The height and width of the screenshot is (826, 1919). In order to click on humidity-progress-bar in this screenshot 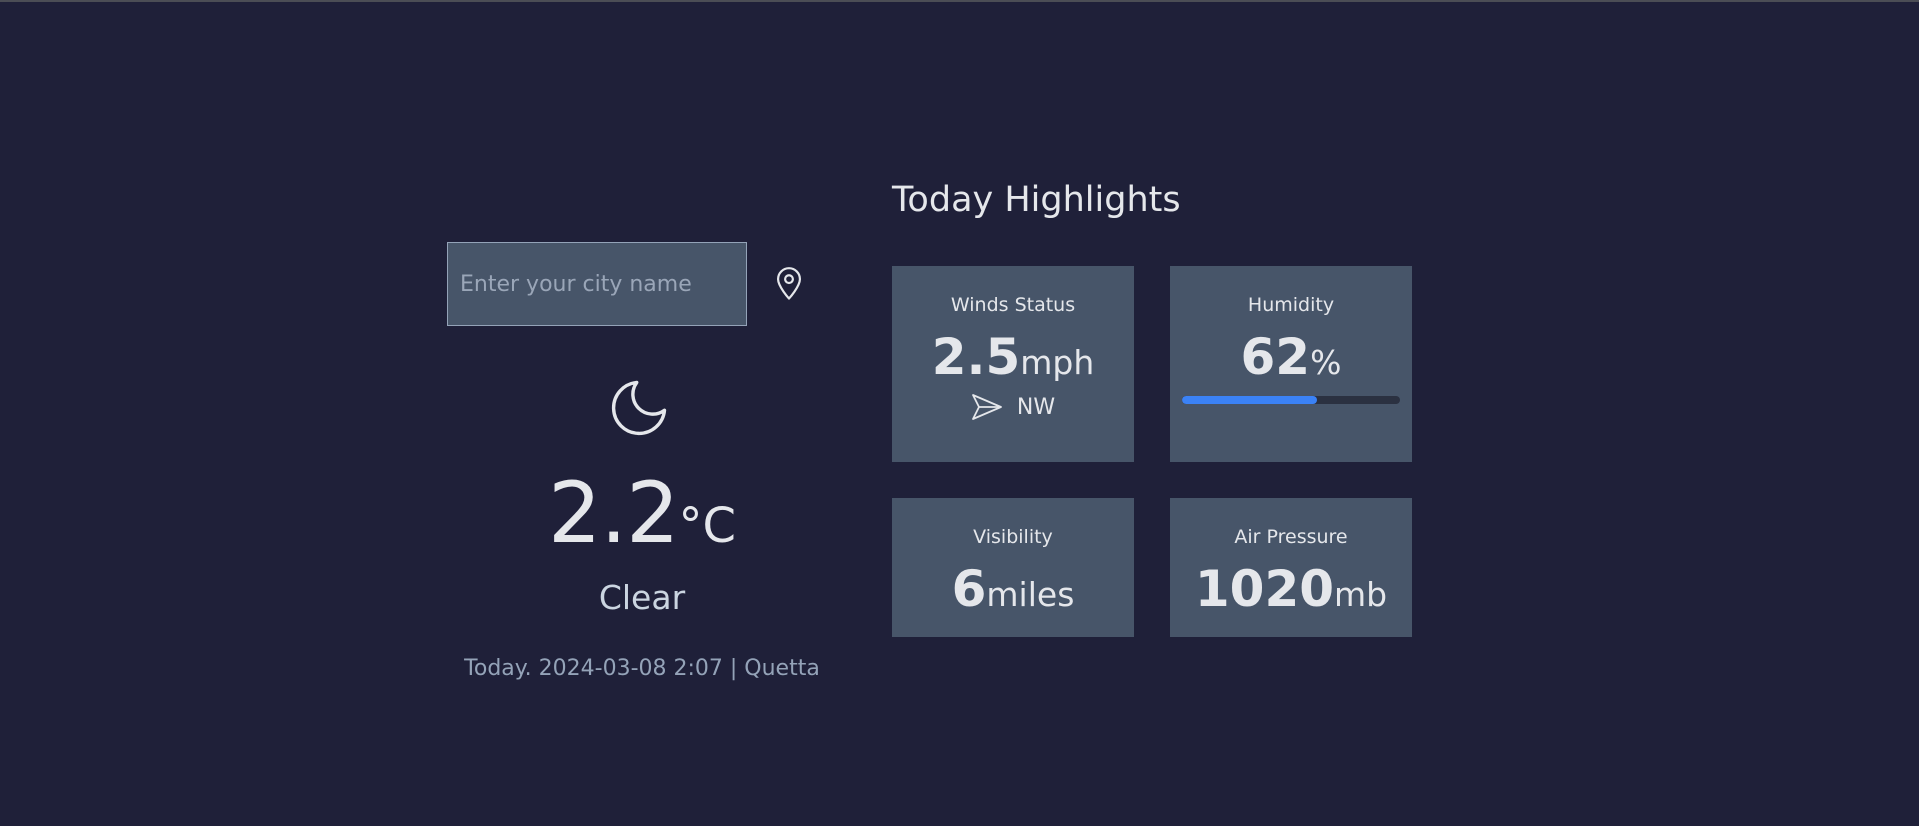, I will do `click(1291, 400)`.